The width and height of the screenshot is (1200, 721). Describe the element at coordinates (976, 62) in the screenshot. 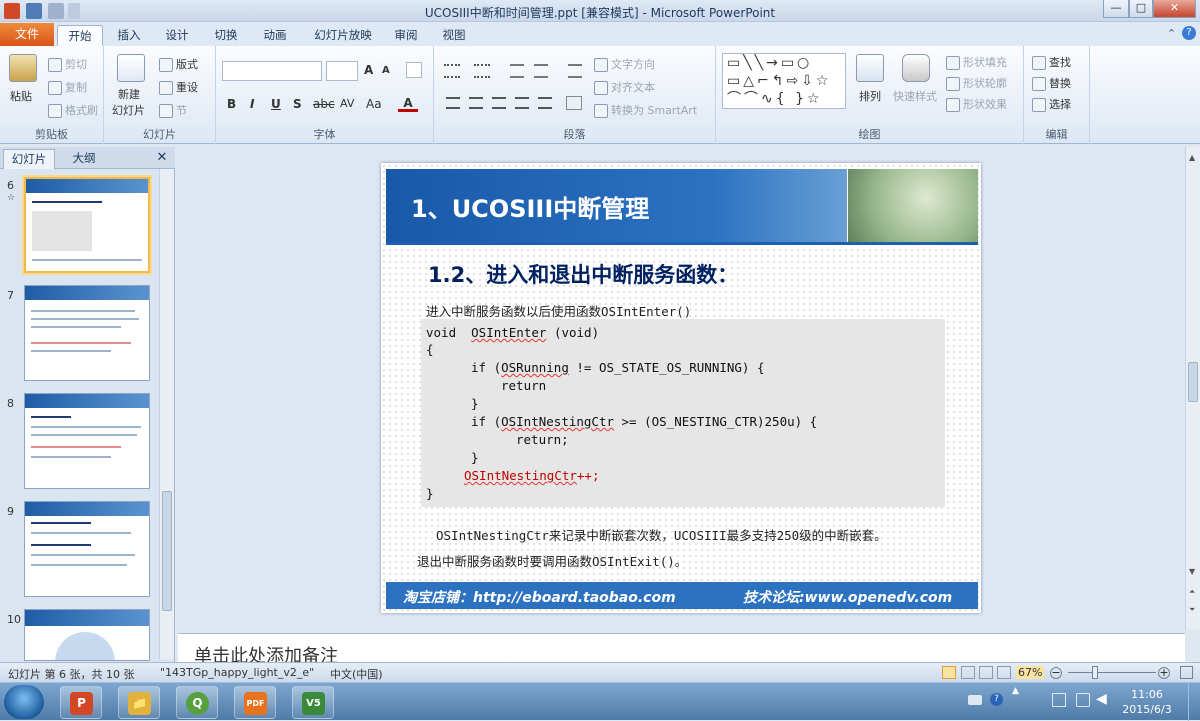

I see `shape-fill-button: 形状填充` at that location.